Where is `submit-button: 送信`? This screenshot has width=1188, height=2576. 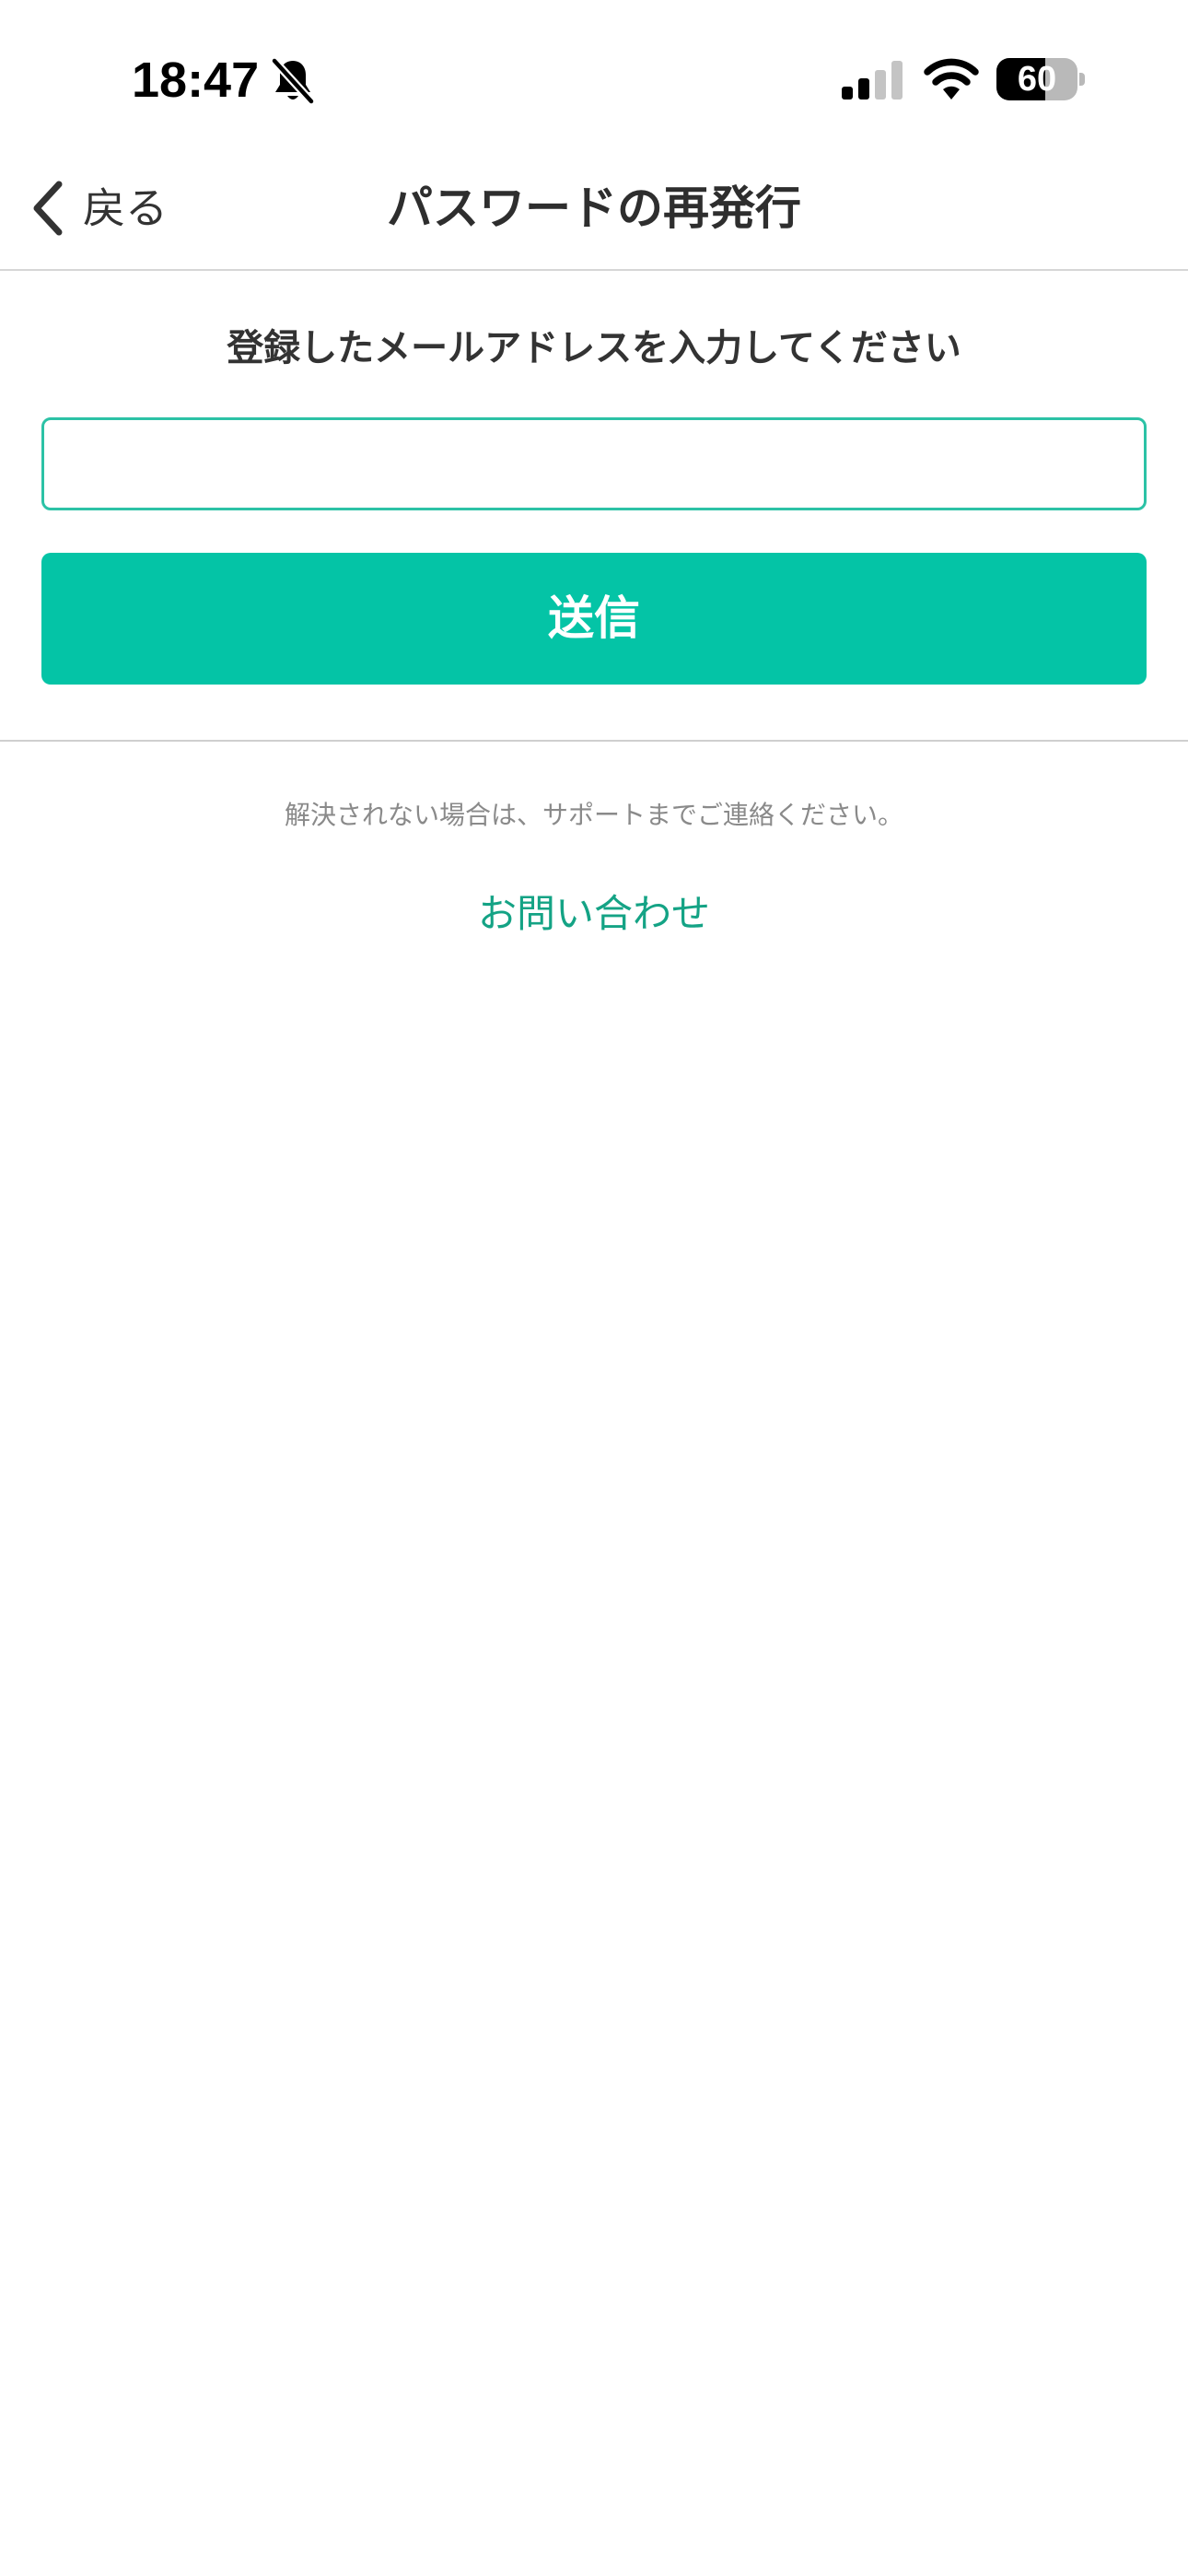 submit-button: 送信 is located at coordinates (594, 619).